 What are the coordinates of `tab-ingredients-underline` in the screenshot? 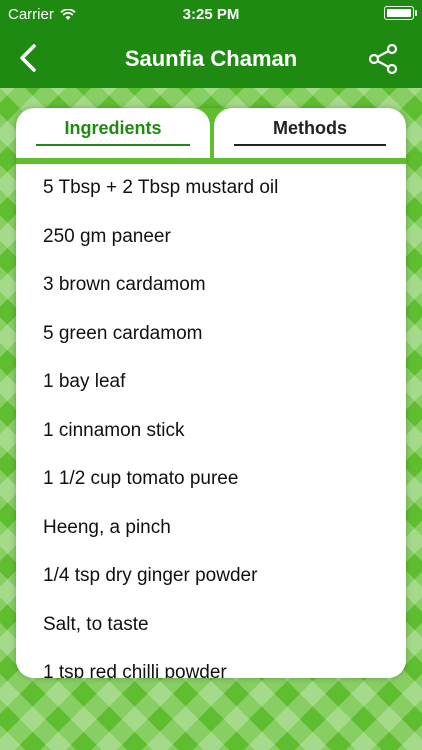 It's located at (113, 145).